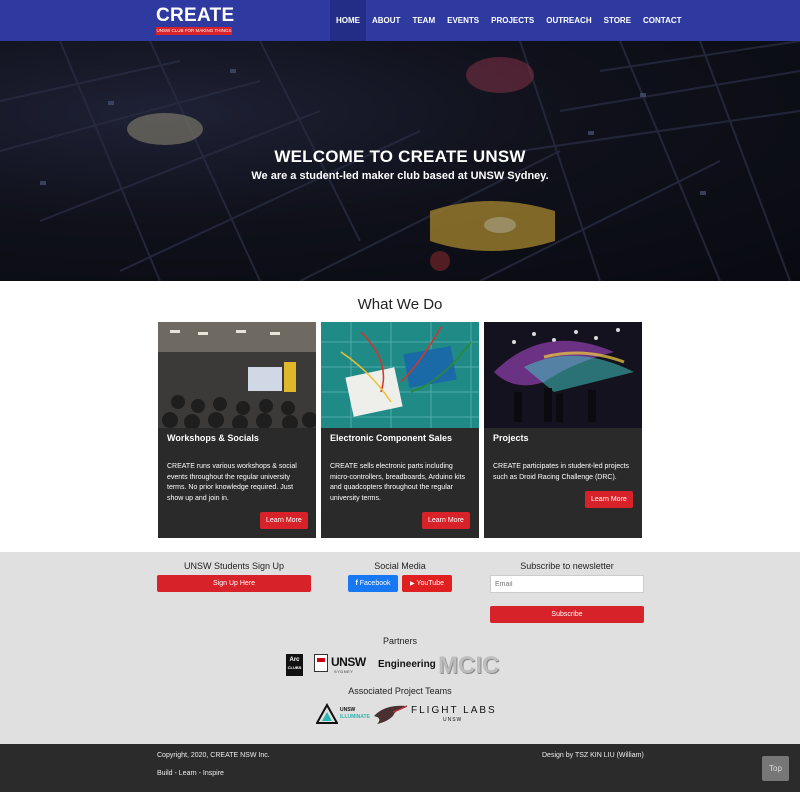  Describe the element at coordinates (213, 438) in the screenshot. I see `card-title-workshops: Workshops & Socials` at that location.